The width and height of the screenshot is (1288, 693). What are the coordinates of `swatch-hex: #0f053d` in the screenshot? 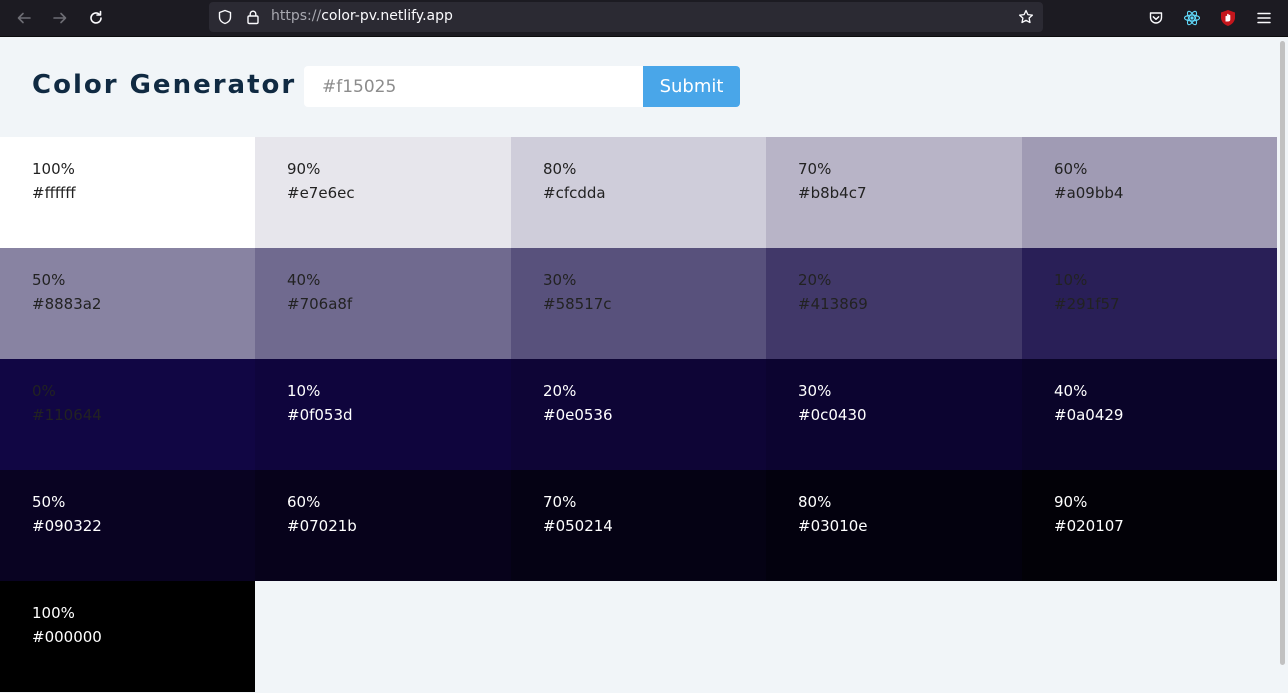 It's located at (320, 415).